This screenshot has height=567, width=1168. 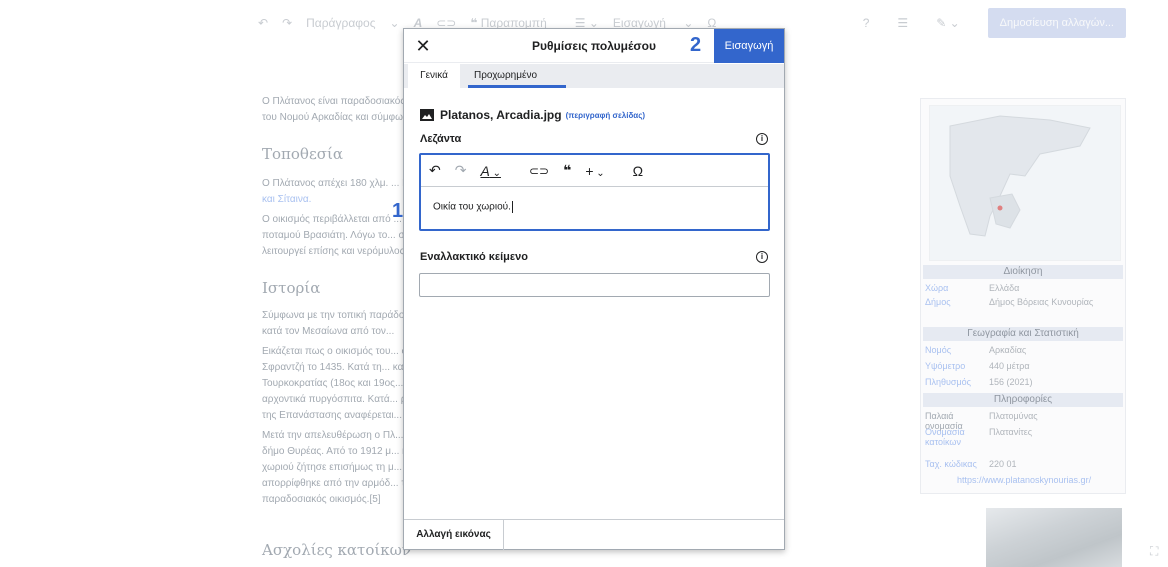 I want to click on infobox-row: Χώρα Ελλάδα, so click(x=972, y=288).